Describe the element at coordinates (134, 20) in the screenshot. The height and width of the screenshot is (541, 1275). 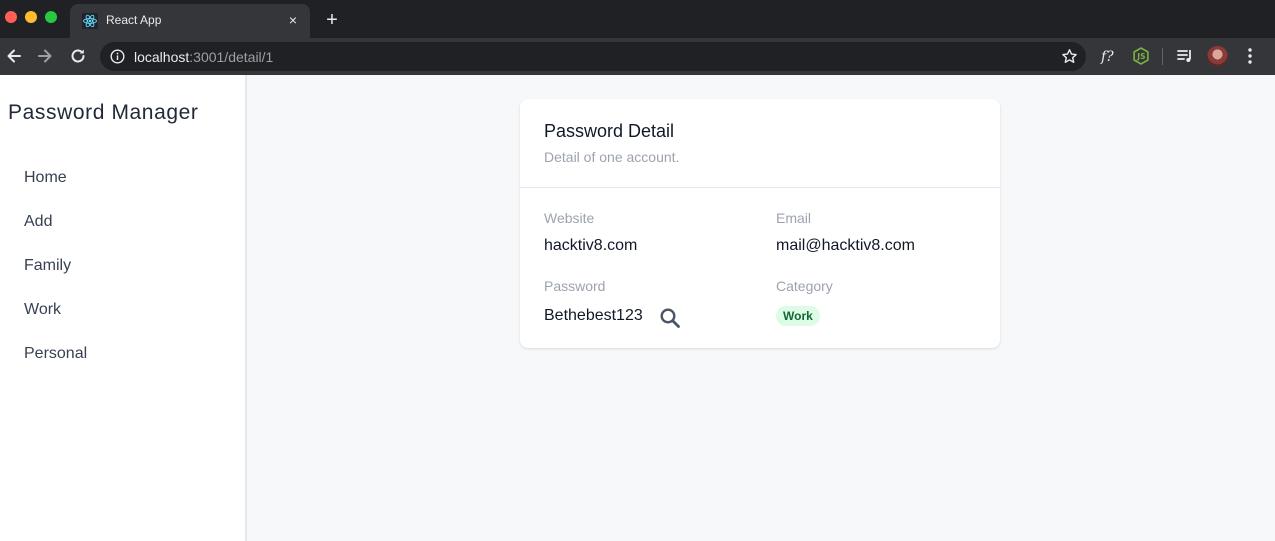
I see `tab-title: React App` at that location.